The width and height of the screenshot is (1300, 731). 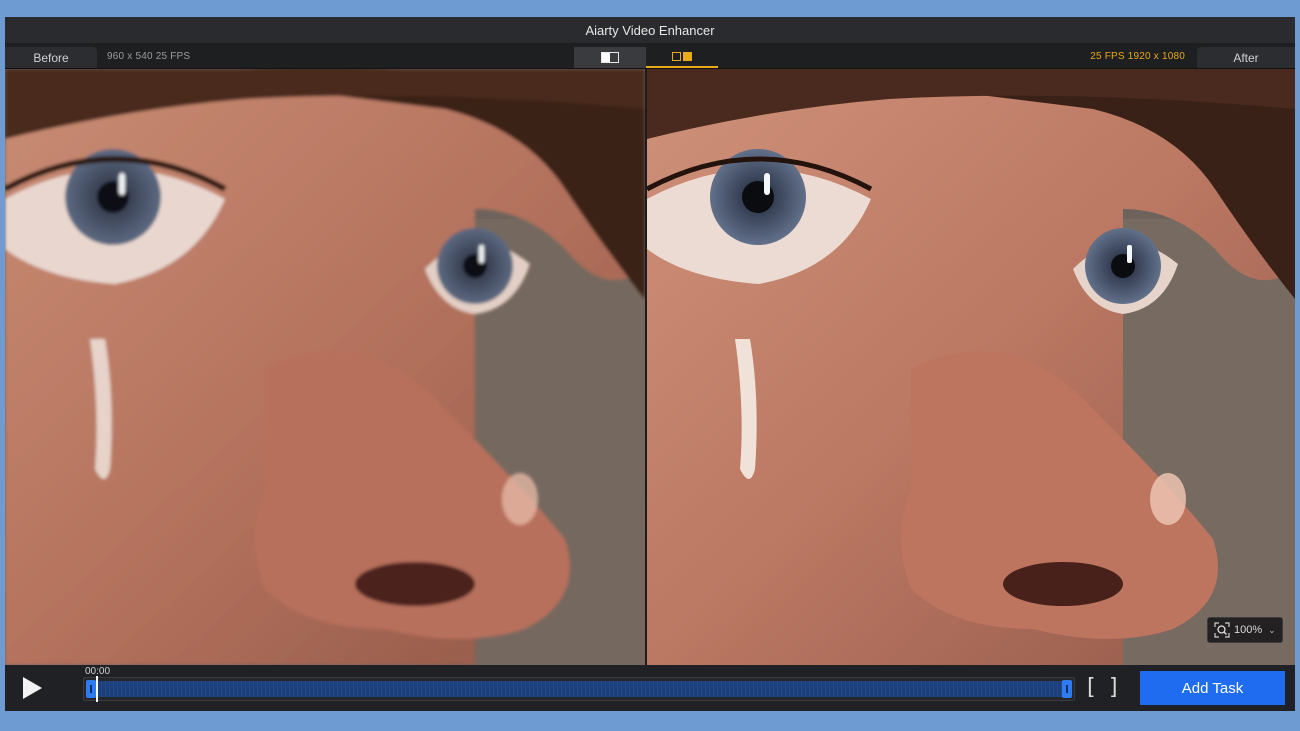 I want to click on timeline-track, so click(x=579, y=689).